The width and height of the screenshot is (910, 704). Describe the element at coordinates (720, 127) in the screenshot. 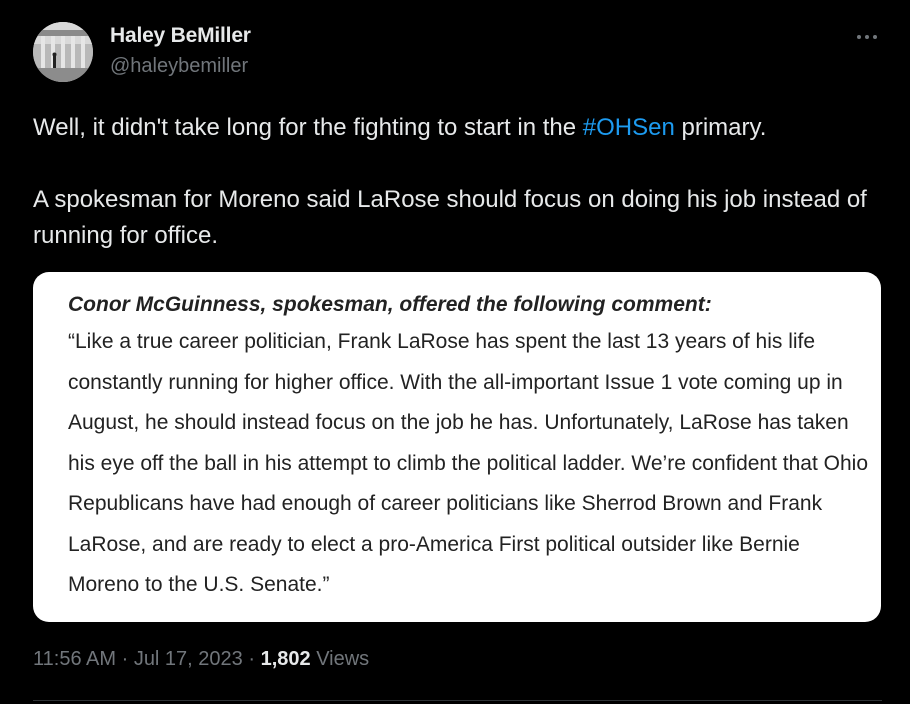

I see `tweet-text-end: primary.` at that location.